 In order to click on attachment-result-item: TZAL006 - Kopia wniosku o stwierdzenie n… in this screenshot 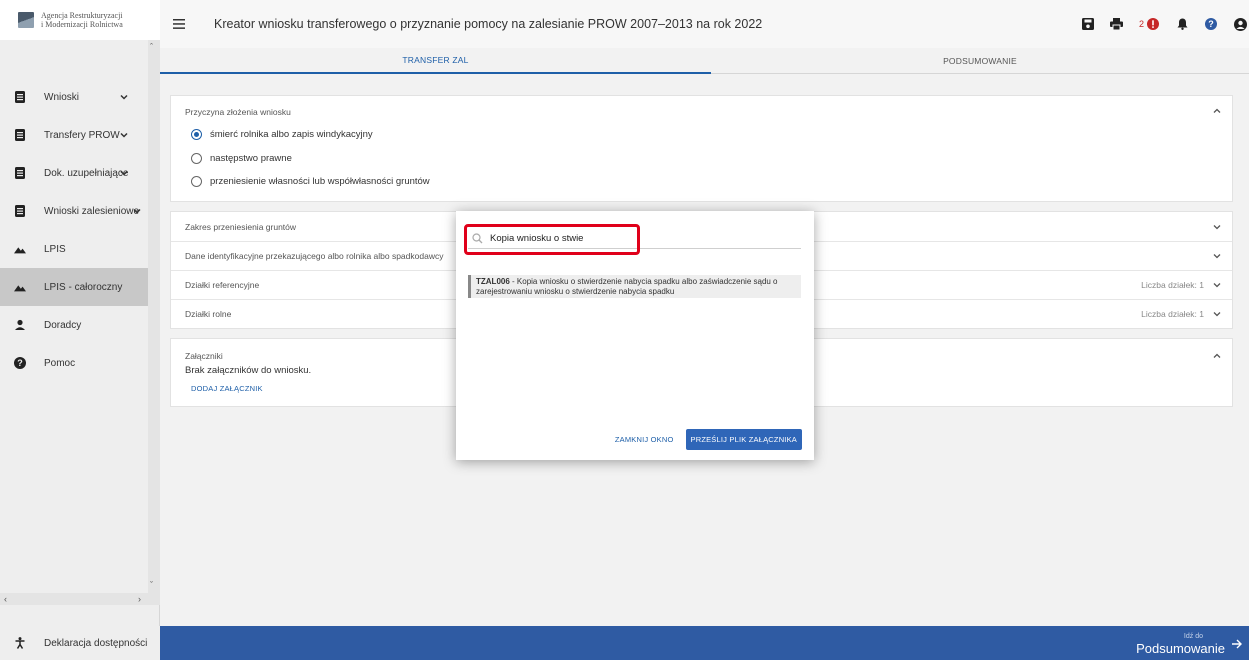, I will do `click(634, 286)`.